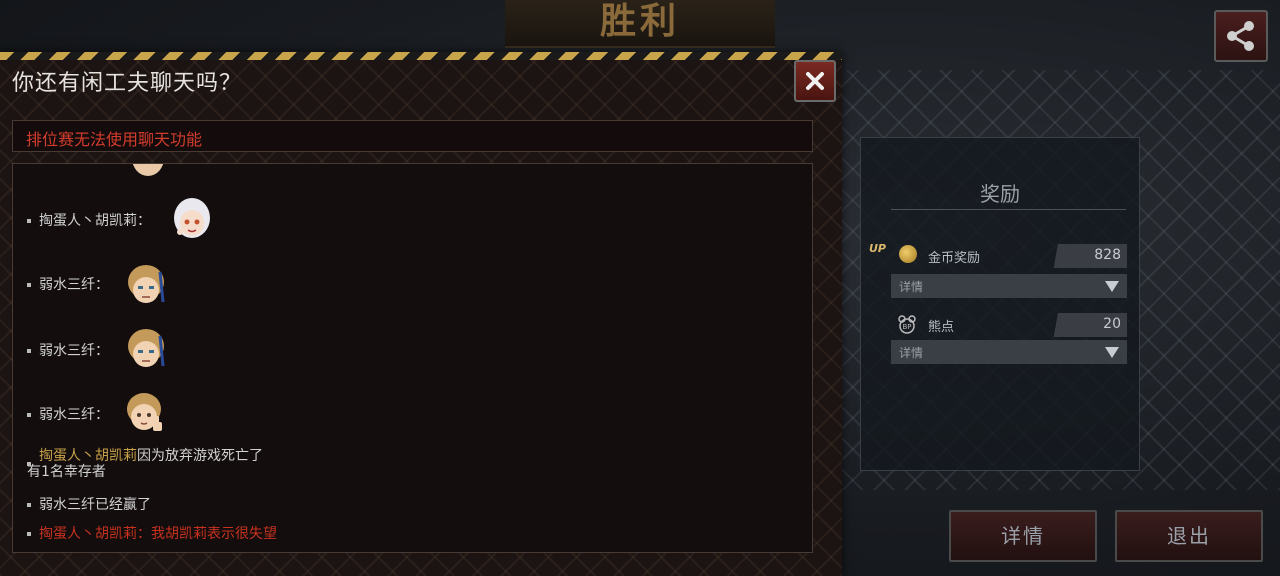 The image size is (1280, 576). I want to click on close-button, so click(815, 81).